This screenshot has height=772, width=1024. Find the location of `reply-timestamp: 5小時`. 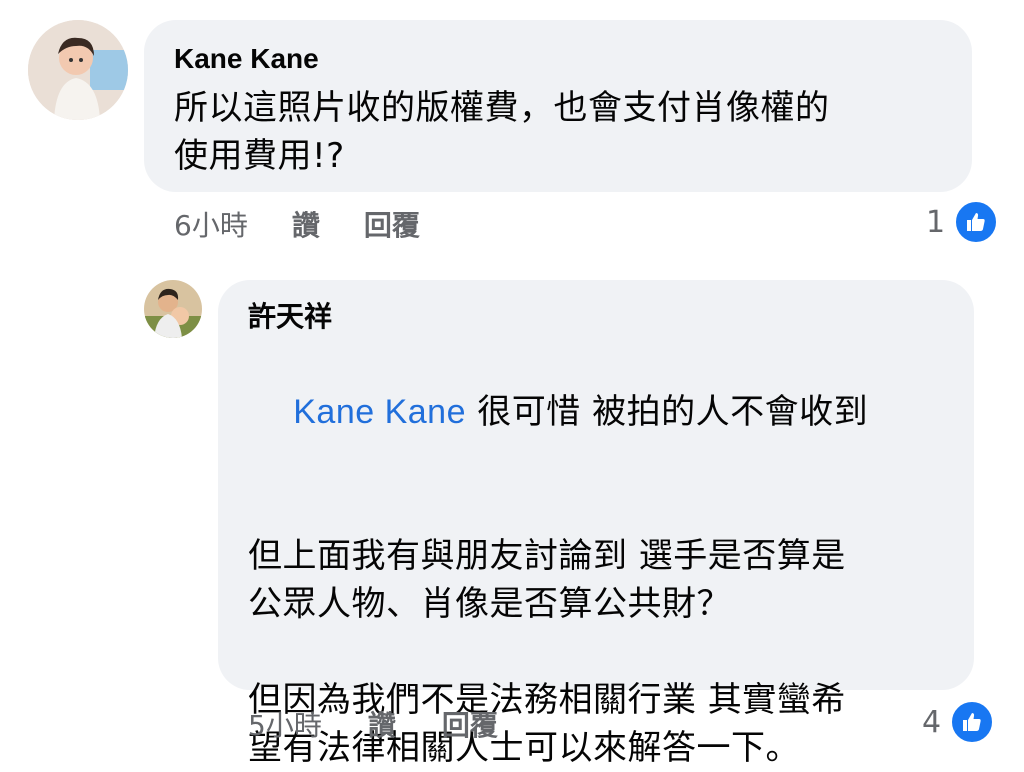

reply-timestamp: 5小時 is located at coordinates (285, 724).